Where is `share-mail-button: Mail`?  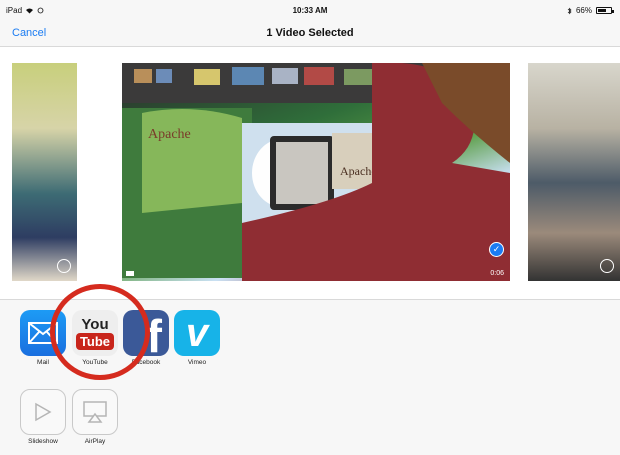 share-mail-button: Mail is located at coordinates (43, 338).